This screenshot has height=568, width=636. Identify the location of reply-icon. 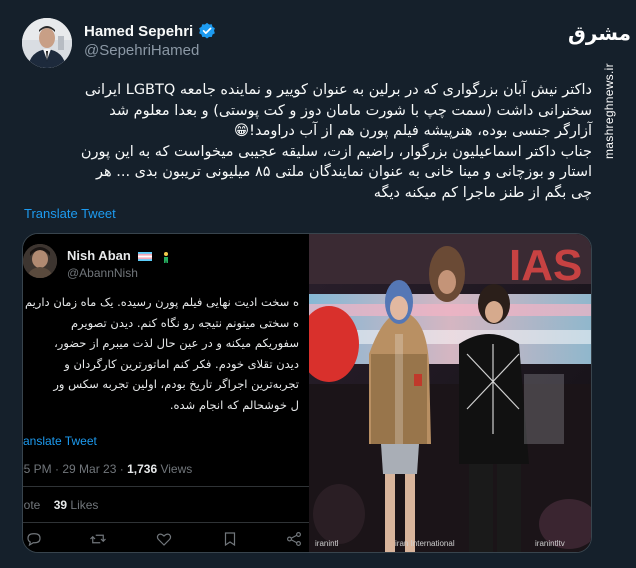
(34, 540).